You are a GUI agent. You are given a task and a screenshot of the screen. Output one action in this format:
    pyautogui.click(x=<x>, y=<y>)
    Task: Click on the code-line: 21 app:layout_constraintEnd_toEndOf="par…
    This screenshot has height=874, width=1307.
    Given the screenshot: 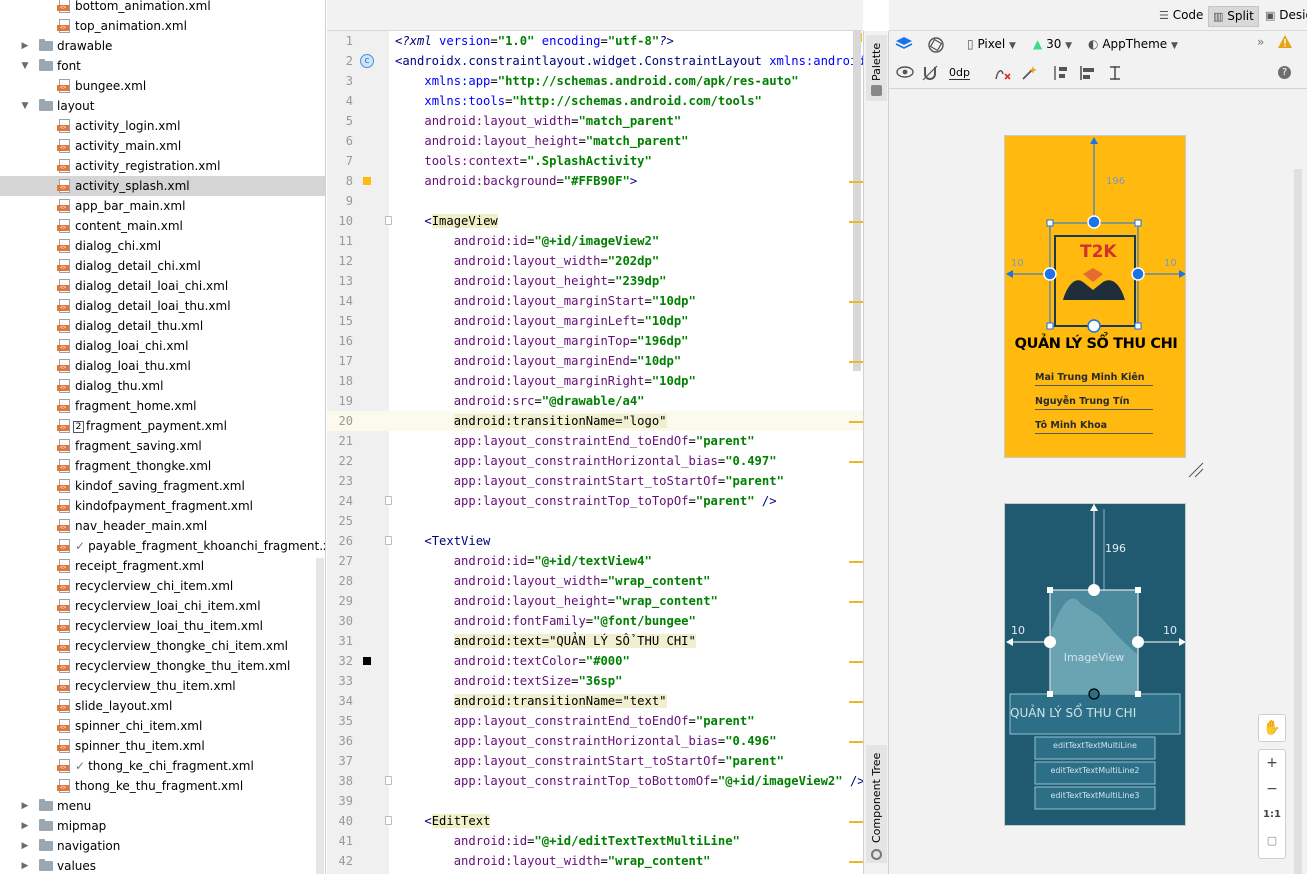 What is the action you would take?
    pyautogui.click(x=595, y=441)
    